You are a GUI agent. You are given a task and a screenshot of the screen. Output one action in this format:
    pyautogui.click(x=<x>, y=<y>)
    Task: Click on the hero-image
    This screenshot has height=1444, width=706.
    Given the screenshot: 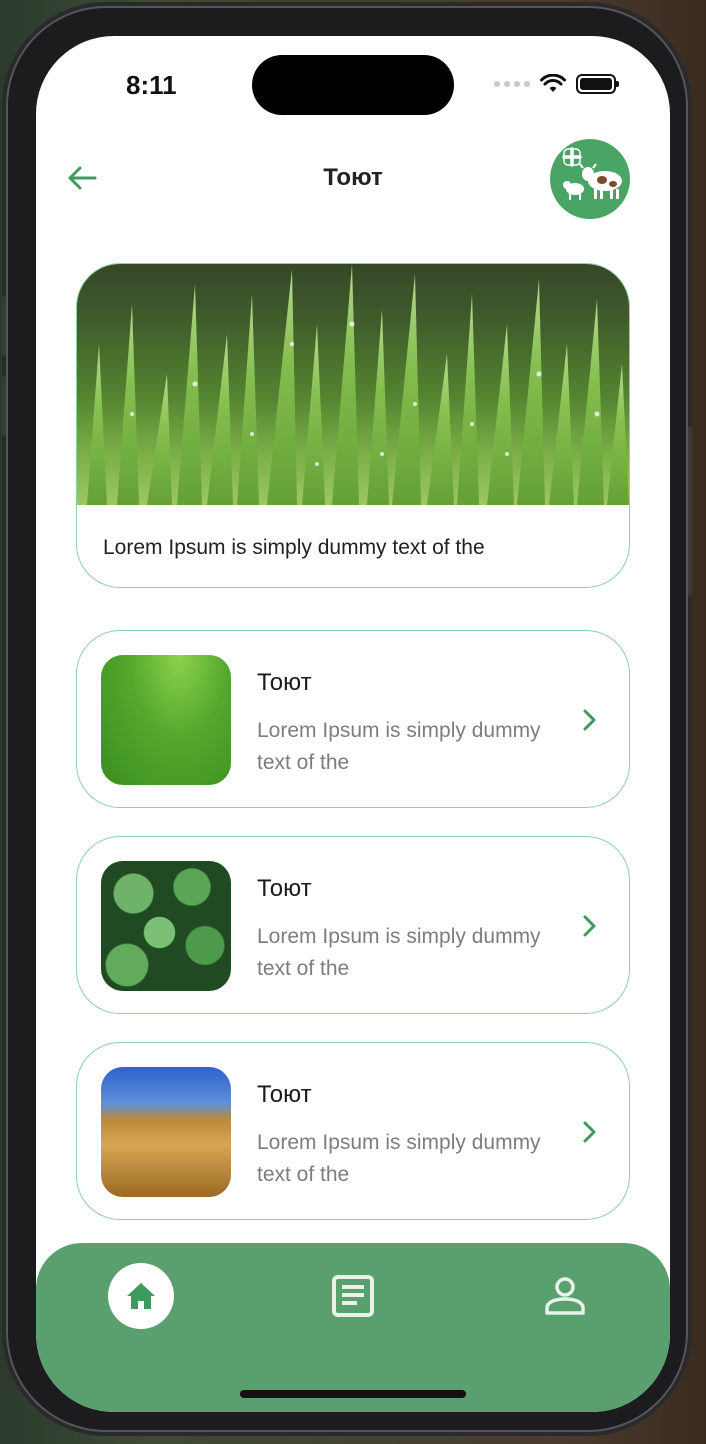 What is the action you would take?
    pyautogui.click(x=353, y=384)
    